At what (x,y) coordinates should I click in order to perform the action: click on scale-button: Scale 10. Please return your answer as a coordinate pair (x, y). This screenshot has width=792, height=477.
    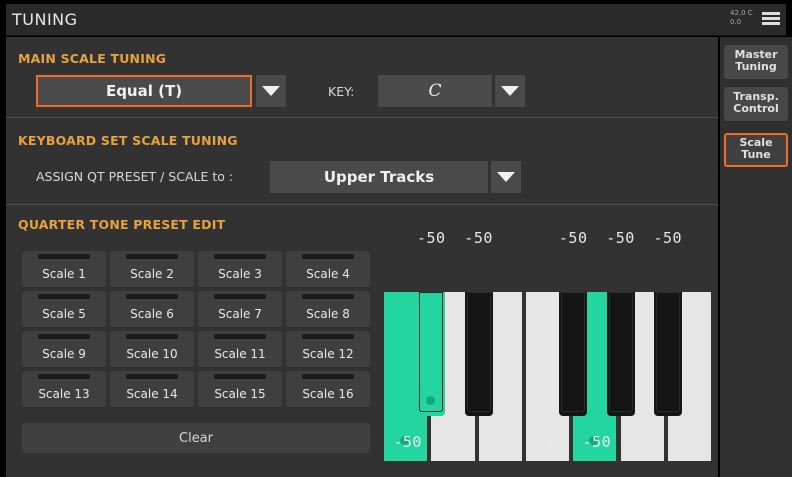
    Looking at the image, I should click on (152, 349).